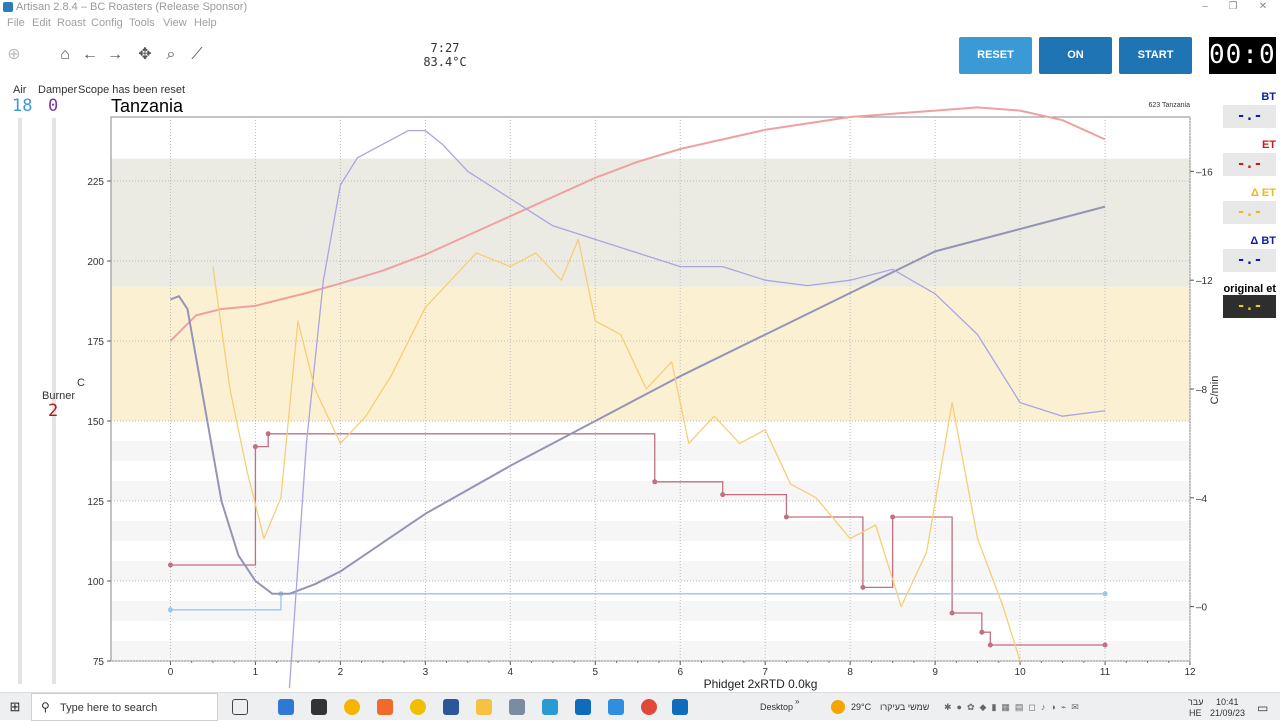 This screenshot has height=721, width=1280. What do you see at coordinates (41, 23) in the screenshot?
I see `menu-edit: Edit` at bounding box center [41, 23].